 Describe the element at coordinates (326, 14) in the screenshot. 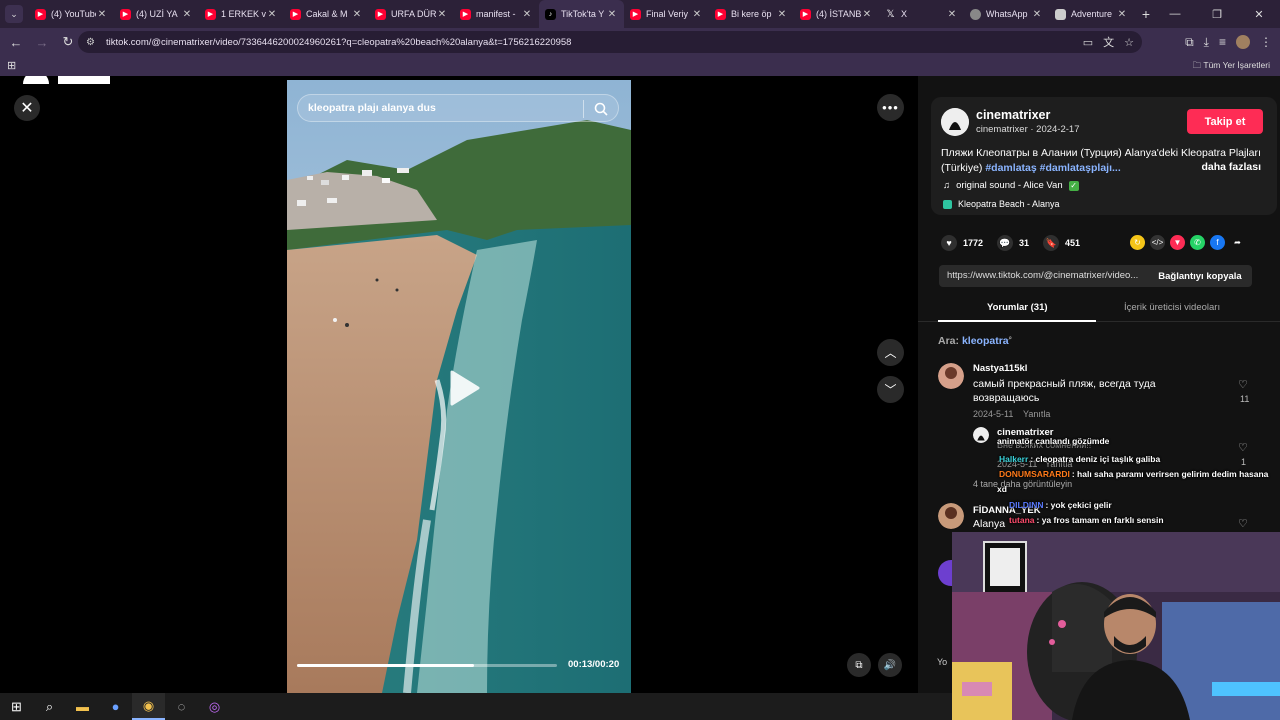

I see `browser-tab: ▶ Cakal & M ✕` at that location.